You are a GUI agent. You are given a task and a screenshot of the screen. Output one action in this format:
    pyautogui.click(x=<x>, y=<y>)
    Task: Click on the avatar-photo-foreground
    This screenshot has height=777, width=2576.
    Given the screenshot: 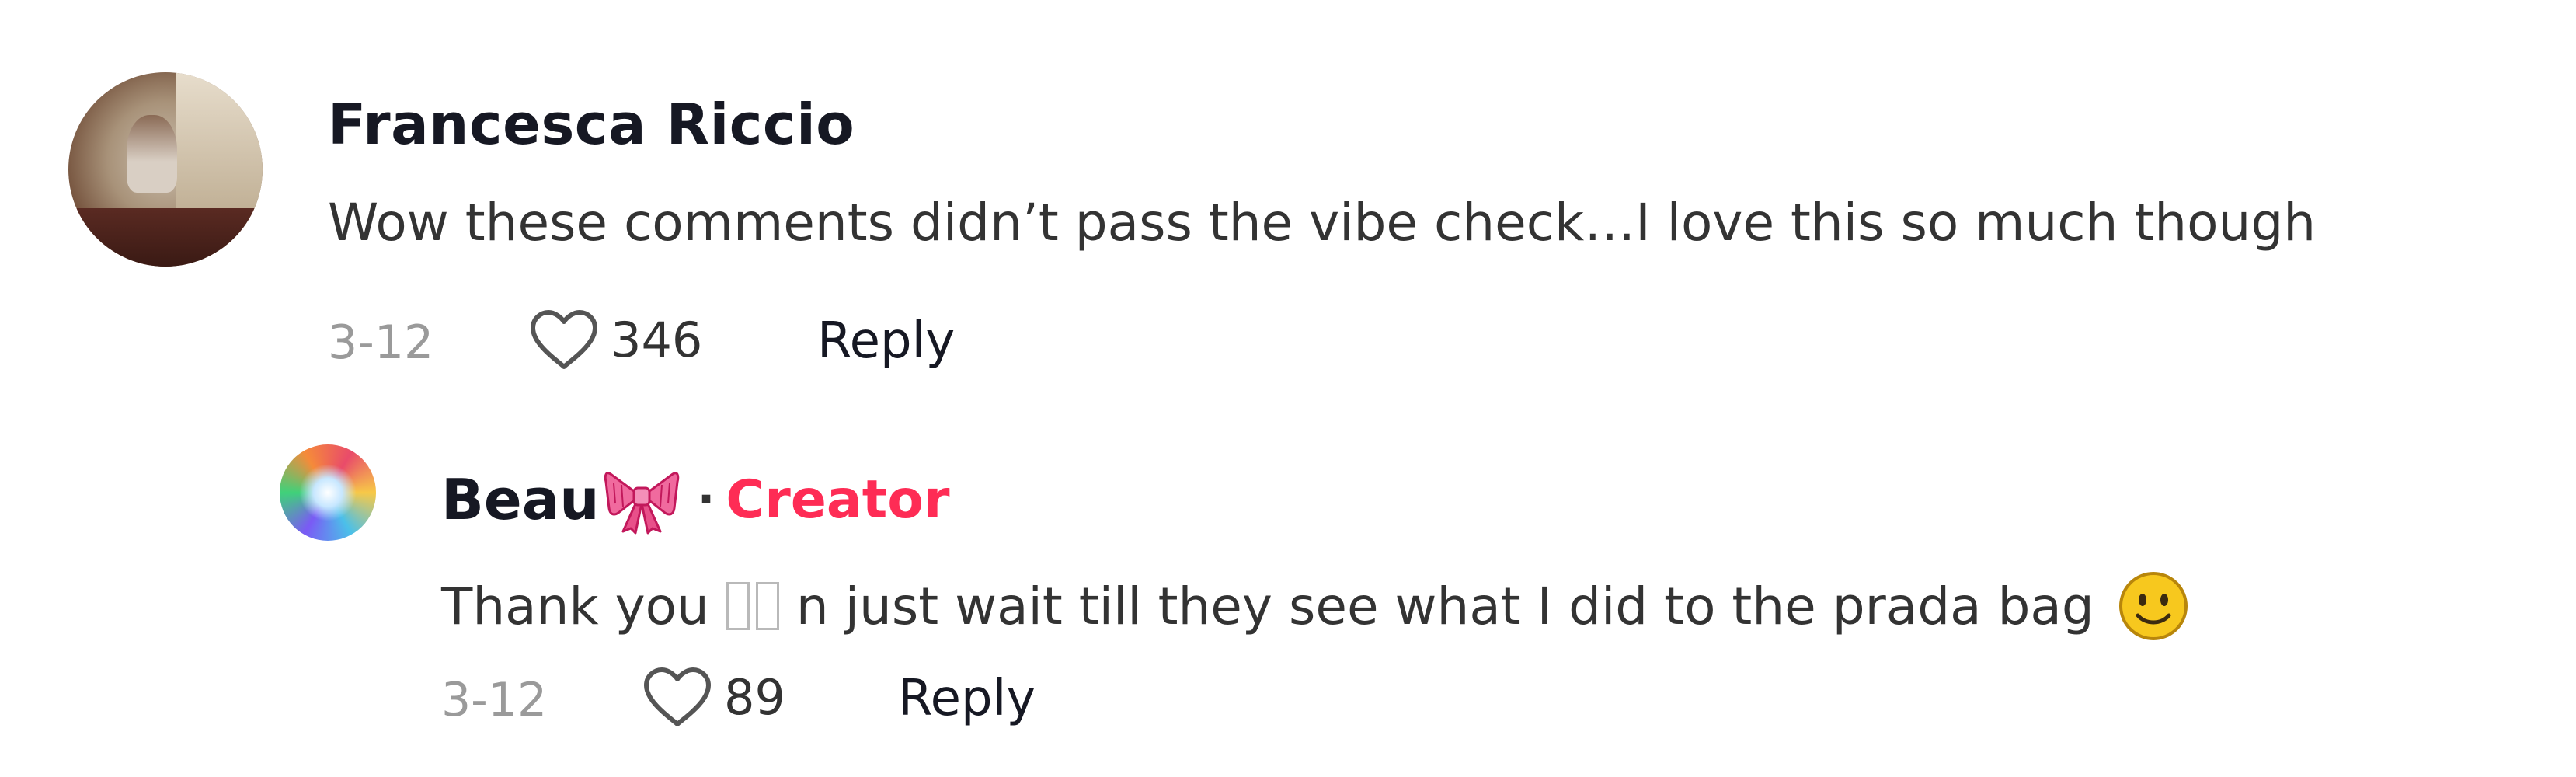 What is the action you would take?
    pyautogui.click(x=165, y=238)
    